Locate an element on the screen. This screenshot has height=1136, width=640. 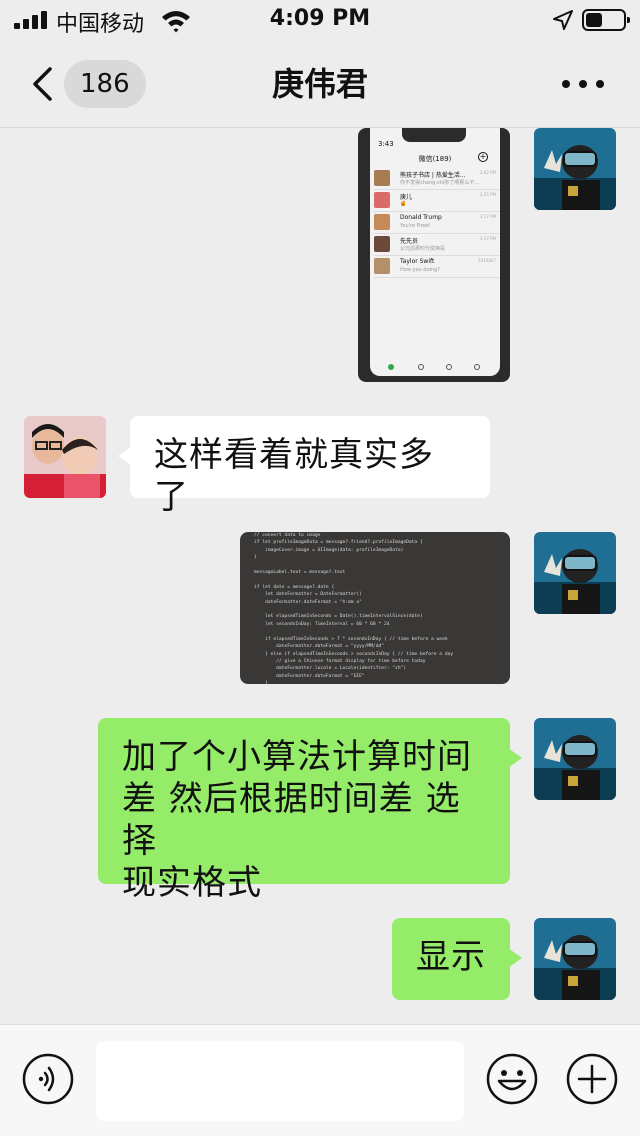
code-line: let dateFormatter = DateFormatter() is located at coordinates (308, 595).